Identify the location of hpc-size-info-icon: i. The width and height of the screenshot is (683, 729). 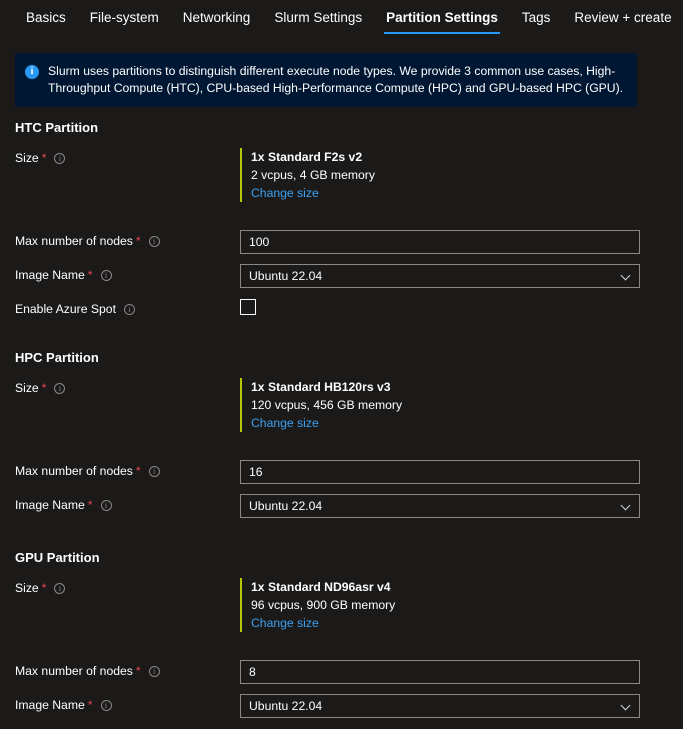
(60, 388).